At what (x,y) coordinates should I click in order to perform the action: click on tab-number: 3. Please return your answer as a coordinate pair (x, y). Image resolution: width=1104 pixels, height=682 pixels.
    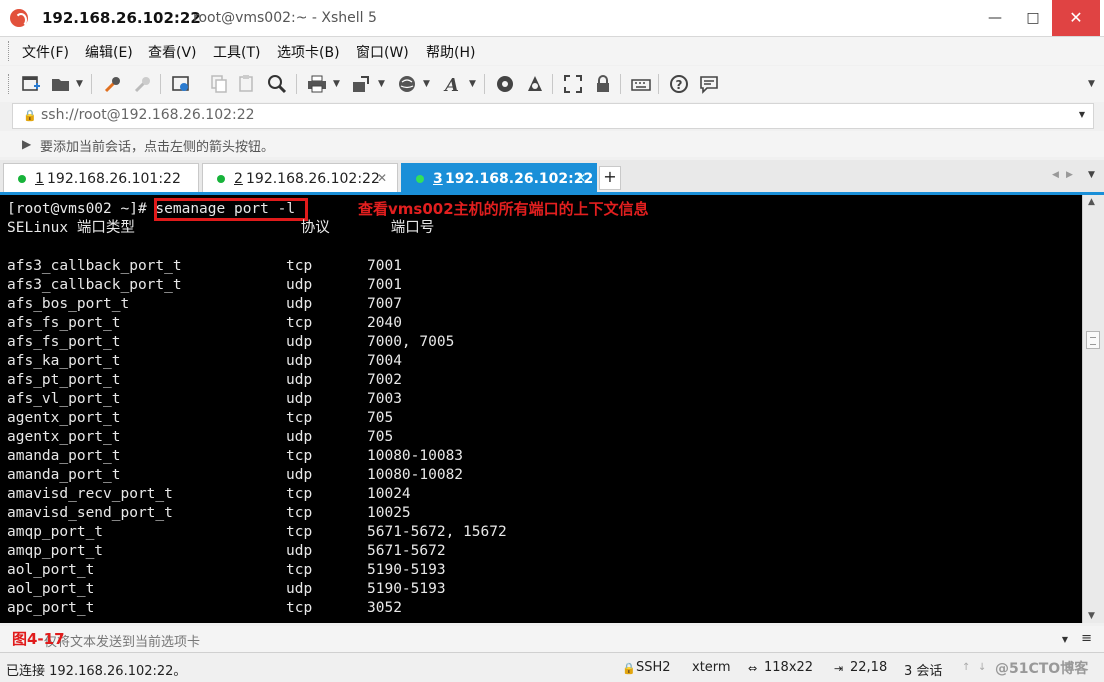
    Looking at the image, I should click on (438, 179).